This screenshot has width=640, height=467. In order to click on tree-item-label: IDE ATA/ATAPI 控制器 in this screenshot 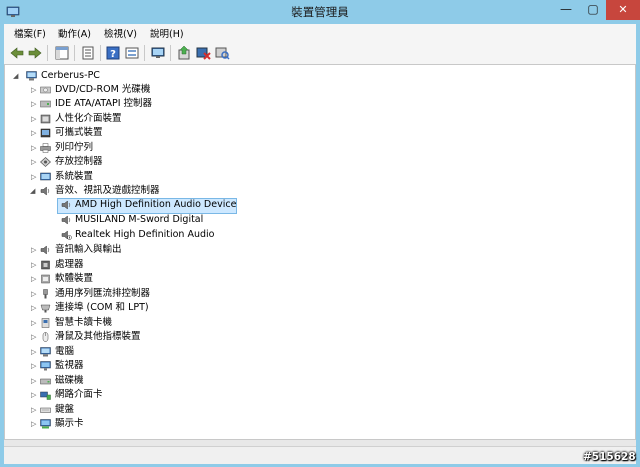, I will do `click(104, 103)`.